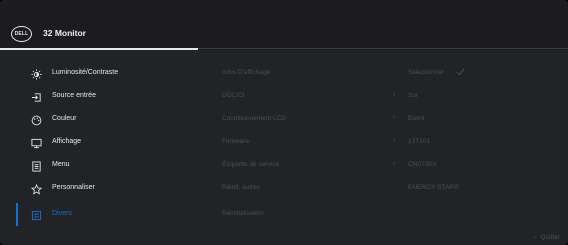 The image size is (568, 245). What do you see at coordinates (243, 213) in the screenshot?
I see `submenu-key: Réinitialisation` at bounding box center [243, 213].